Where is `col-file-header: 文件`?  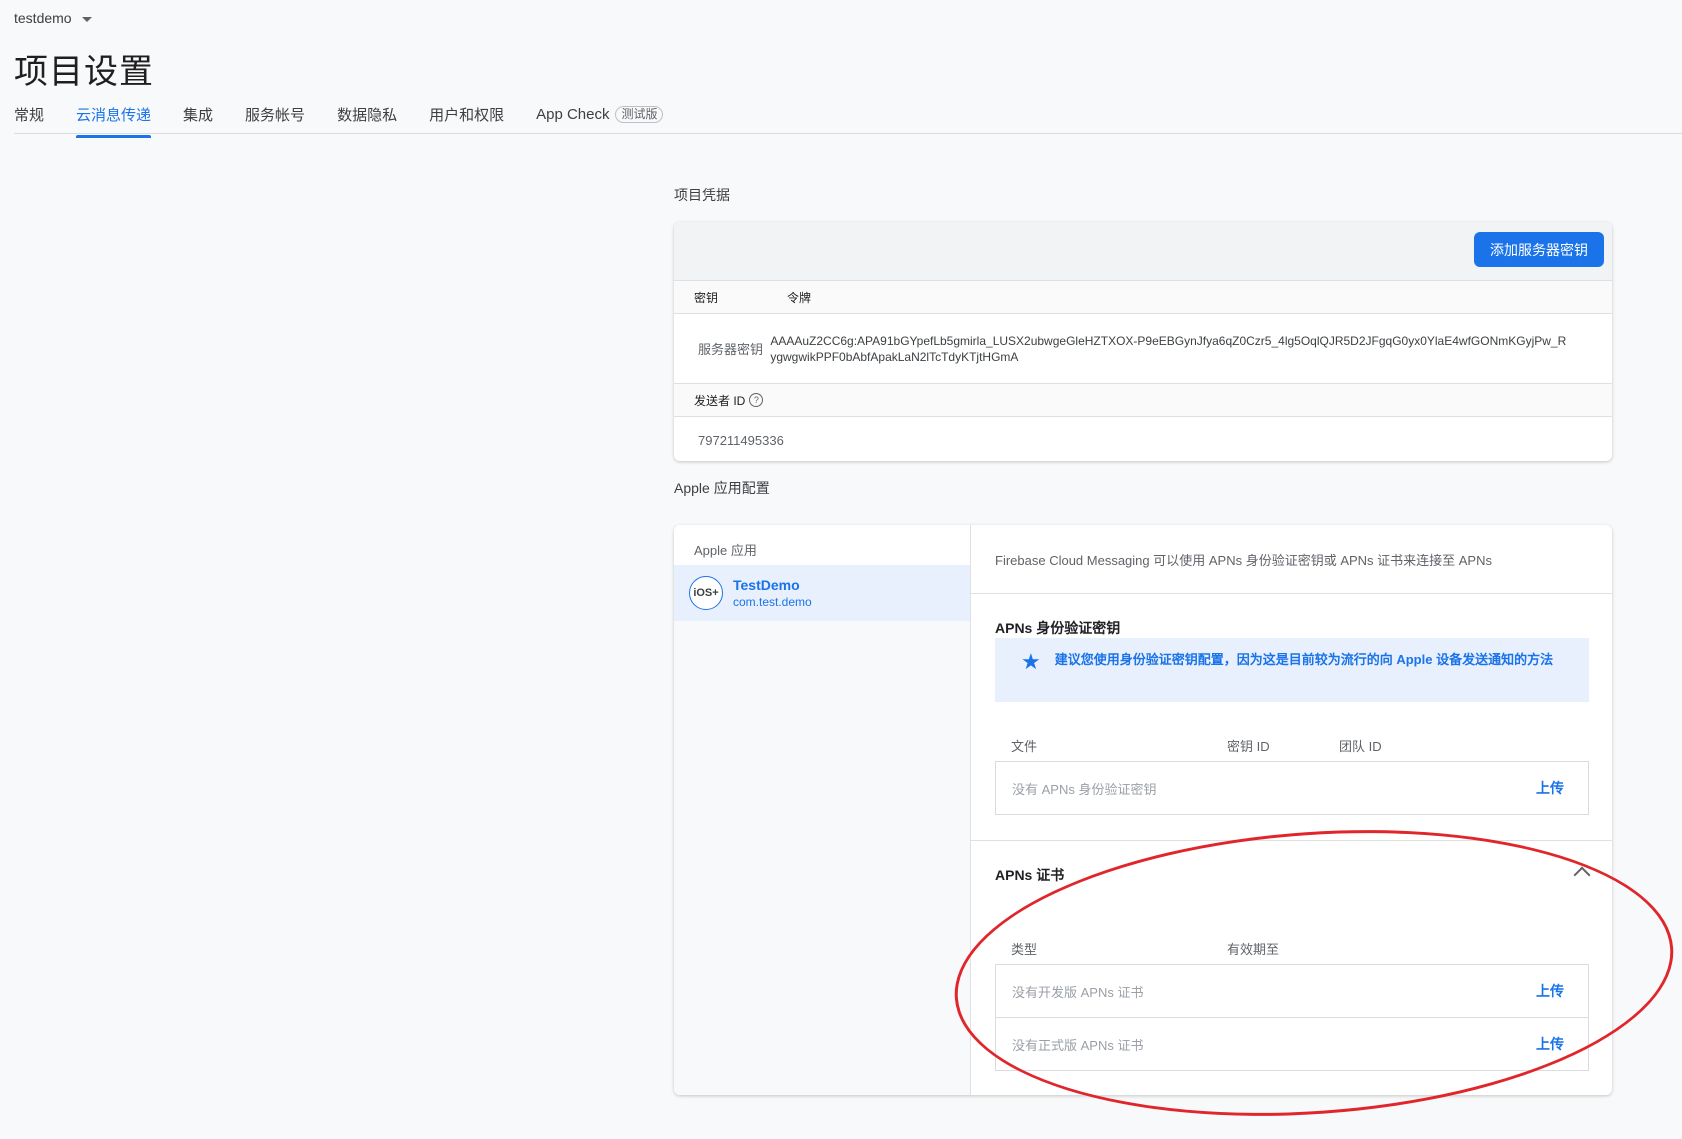 col-file-header: 文件 is located at coordinates (1024, 746).